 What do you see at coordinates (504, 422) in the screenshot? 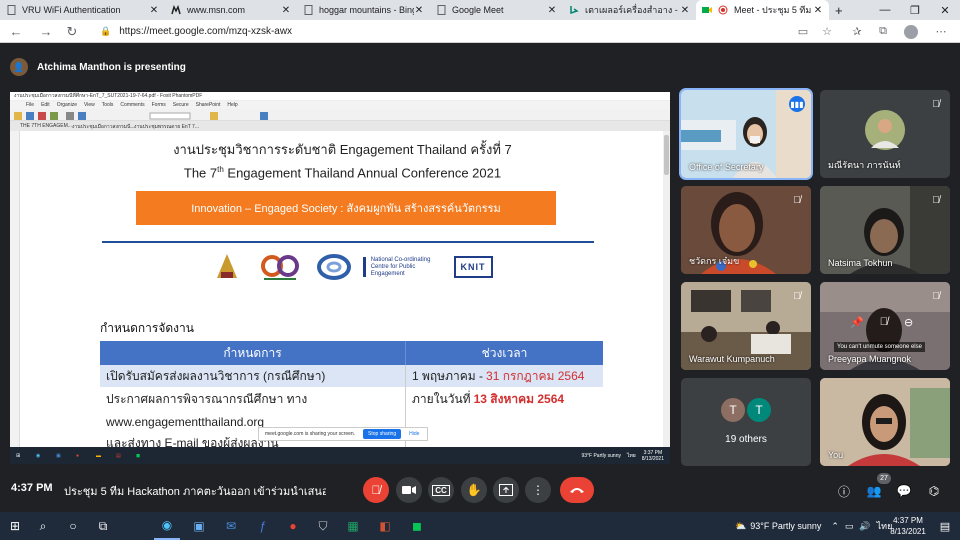
I see `table-cell` at bounding box center [504, 422].